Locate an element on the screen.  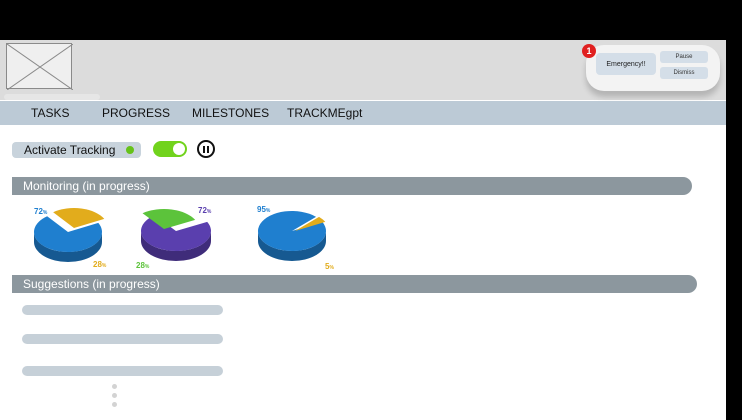
vertical-ellipsis-icon is located at coordinates (114, 386).